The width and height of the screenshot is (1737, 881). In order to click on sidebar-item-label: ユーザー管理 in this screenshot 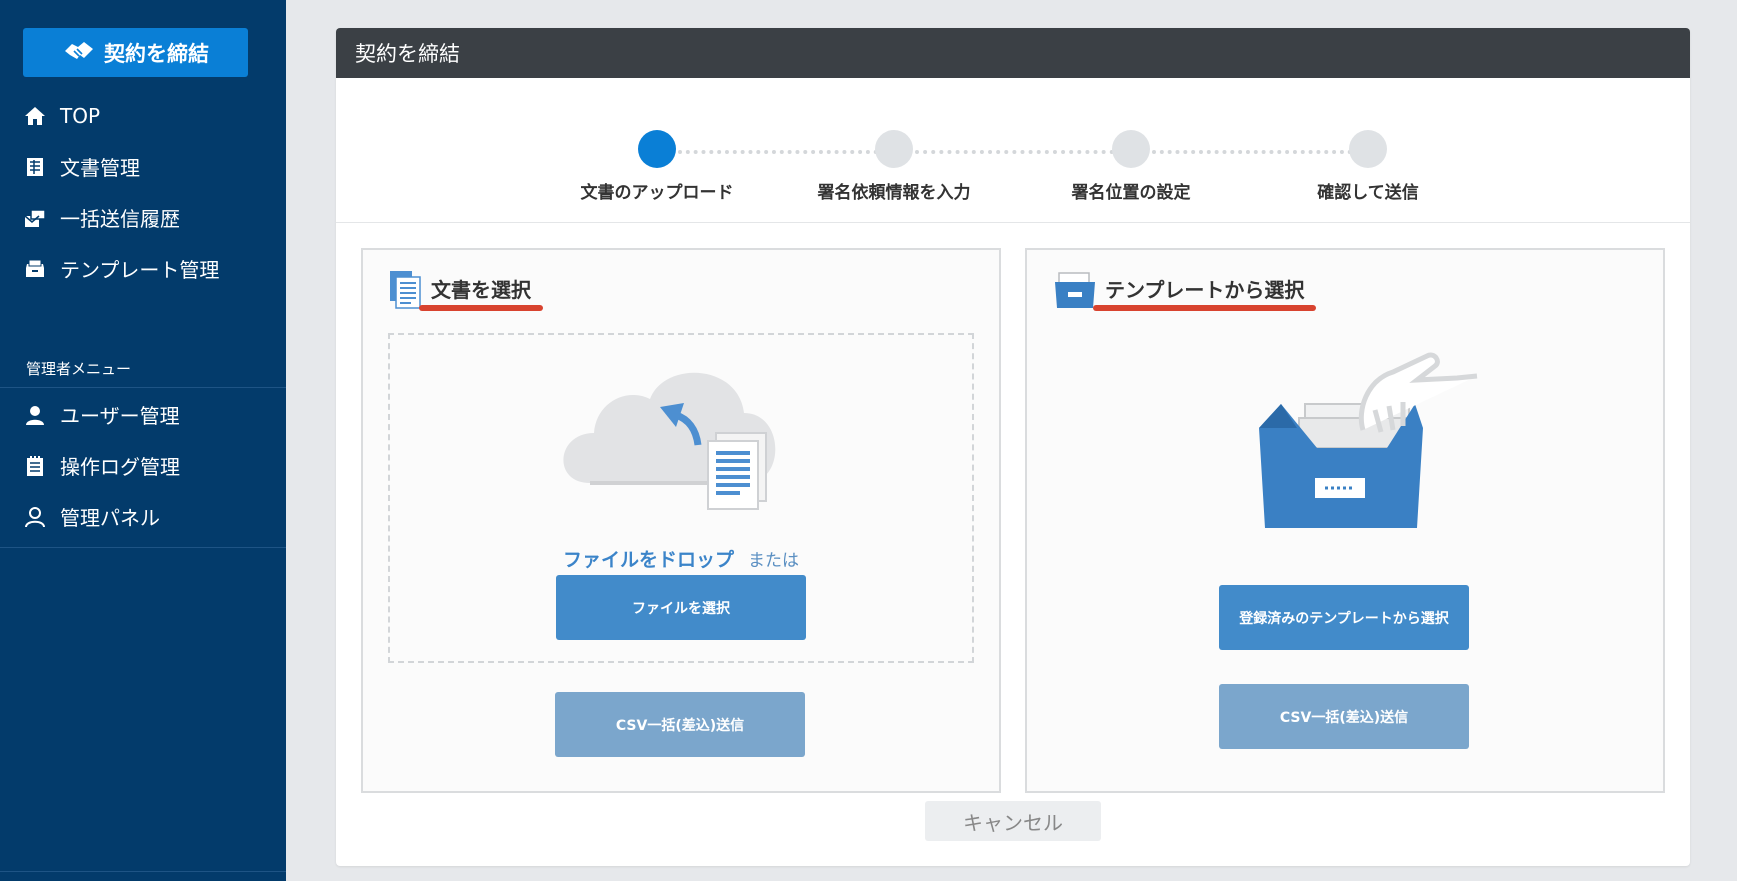, I will do `click(120, 416)`.